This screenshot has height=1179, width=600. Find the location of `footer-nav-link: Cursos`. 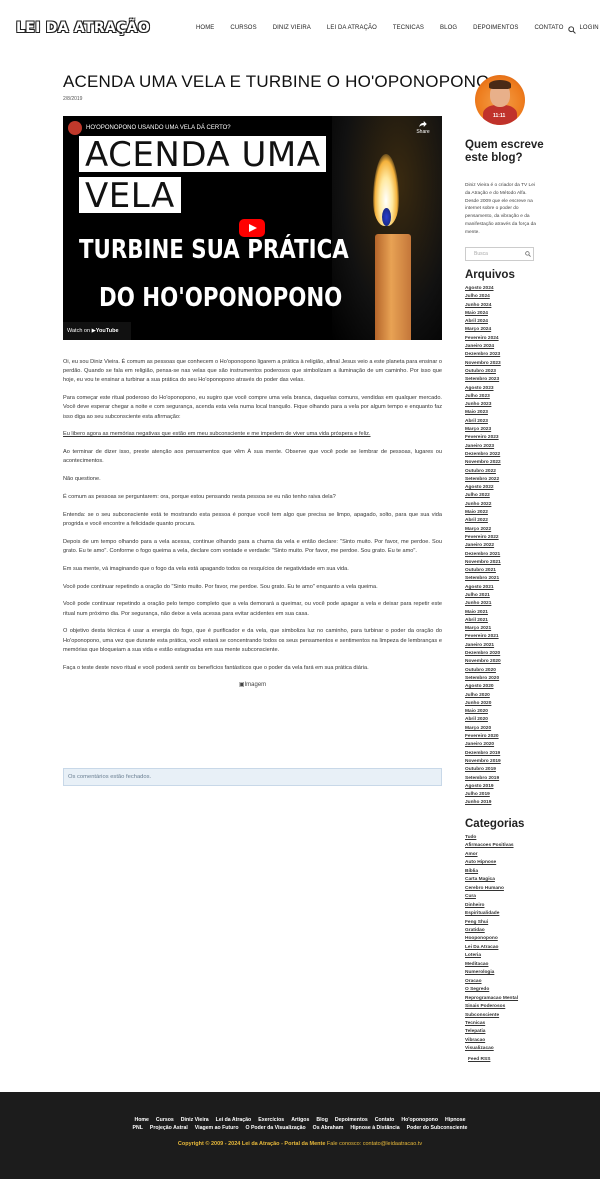

footer-nav-link: Cursos is located at coordinates (165, 1120).